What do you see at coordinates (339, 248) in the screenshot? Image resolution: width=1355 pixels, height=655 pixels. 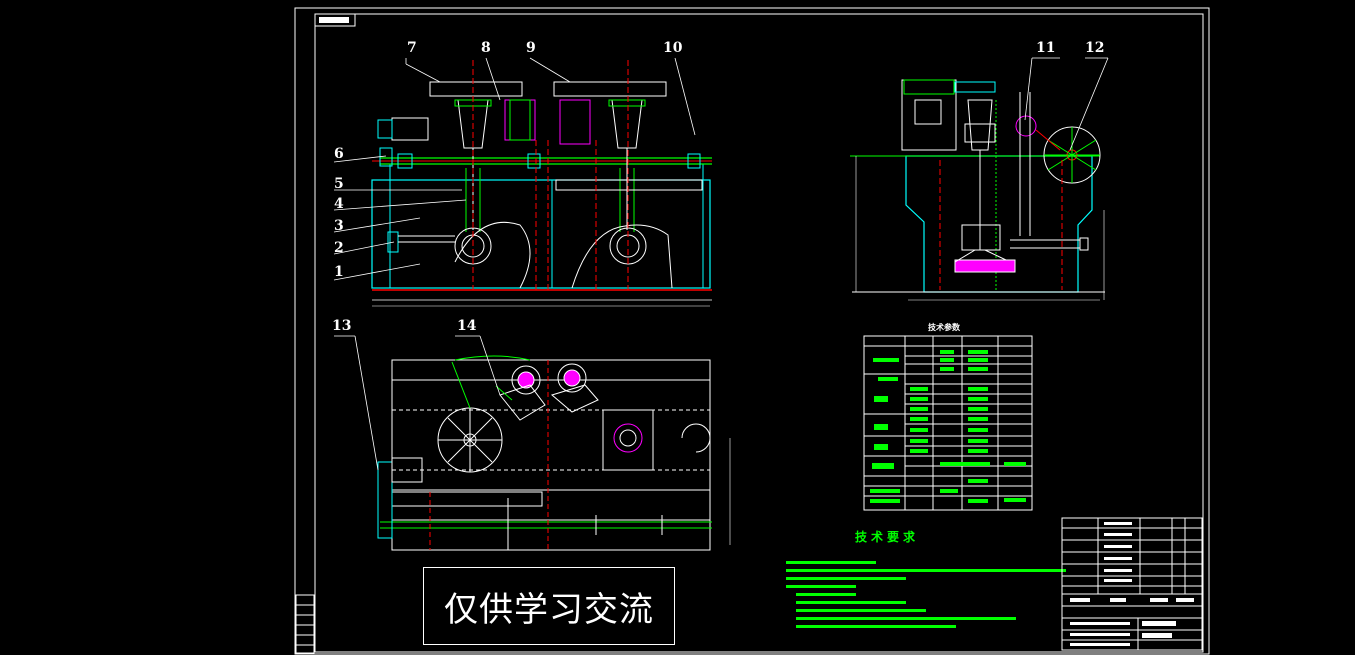 I see `callout-2: 2` at bounding box center [339, 248].